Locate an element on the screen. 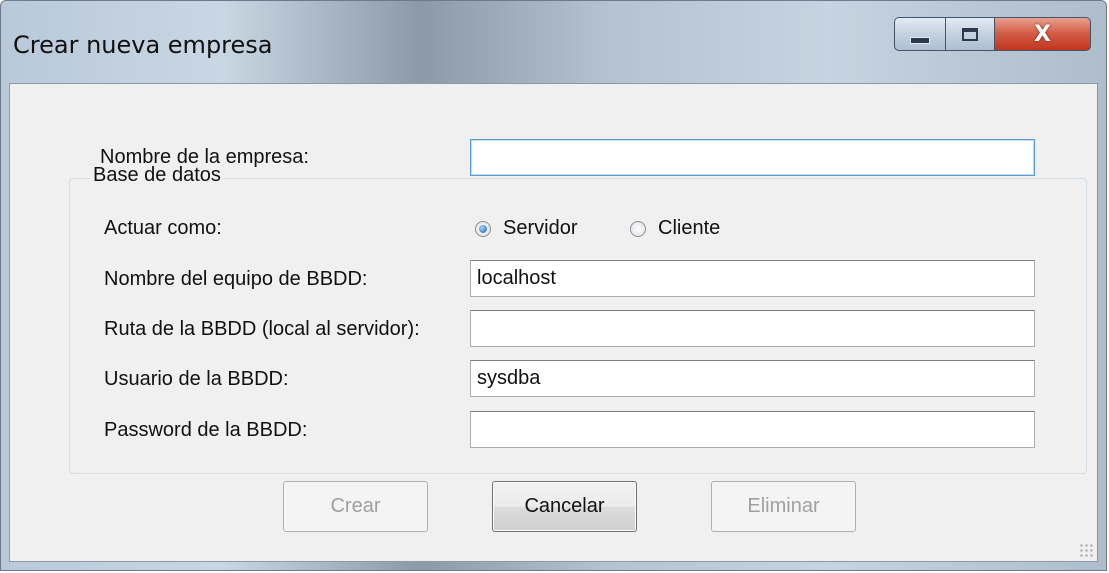 This screenshot has height=573, width=1109. password-label: Password de la BBDD: is located at coordinates (206, 430).